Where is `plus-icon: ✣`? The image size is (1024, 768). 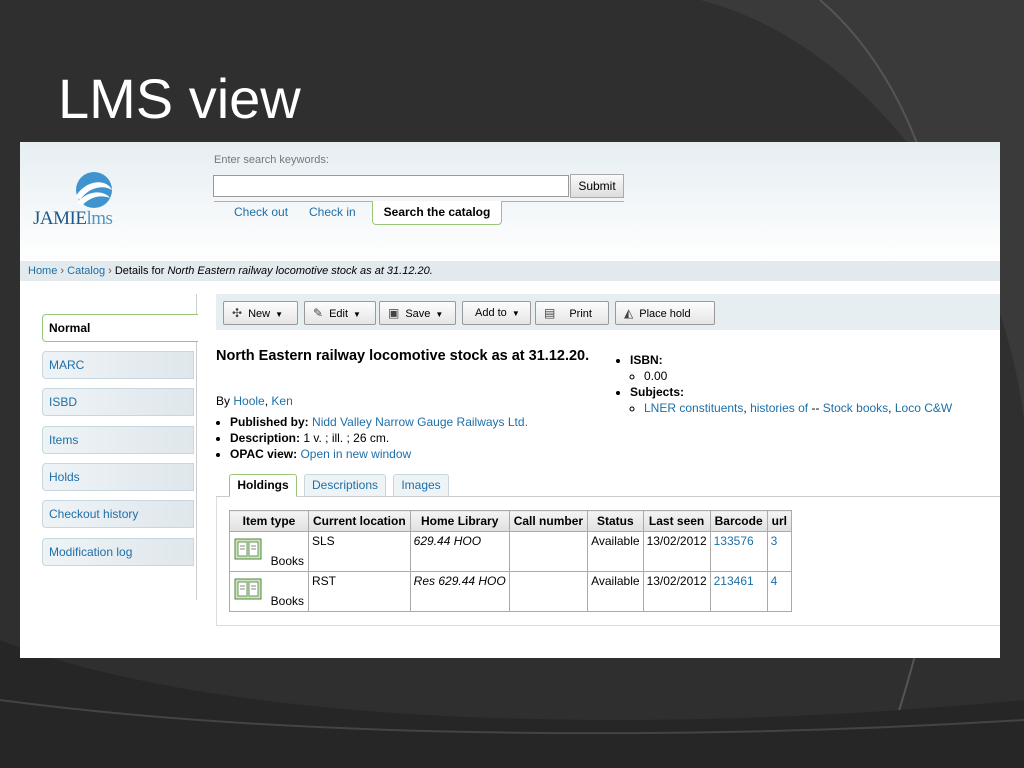
plus-icon: ✣ is located at coordinates (237, 313).